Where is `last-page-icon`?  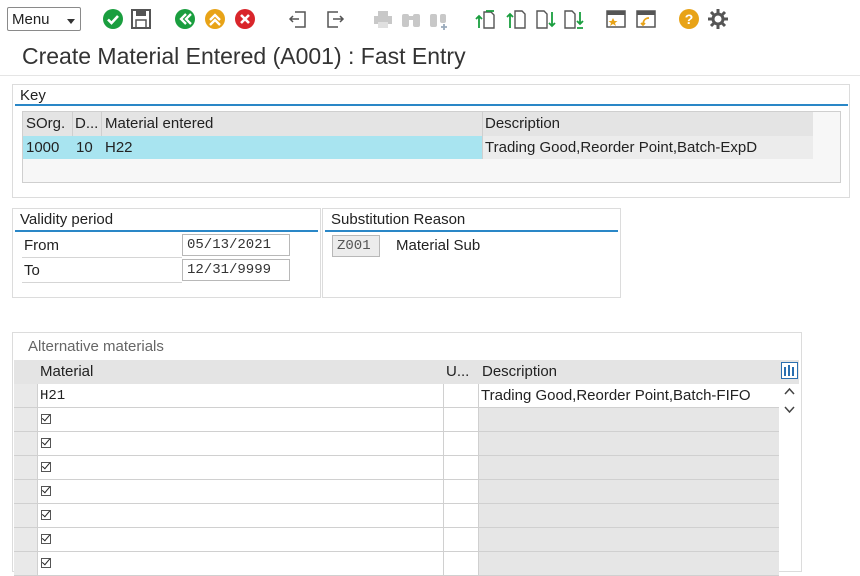
last-page-icon is located at coordinates (574, 19).